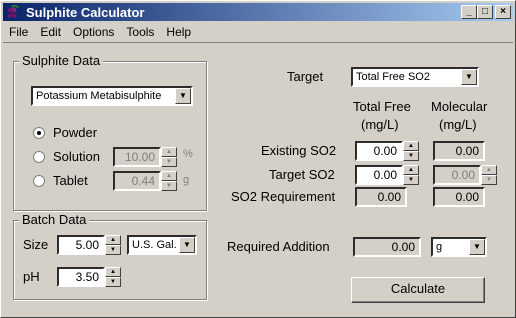 This screenshot has height=318, width=516. I want to click on existing-total-free-field: 0.00, so click(379, 151).